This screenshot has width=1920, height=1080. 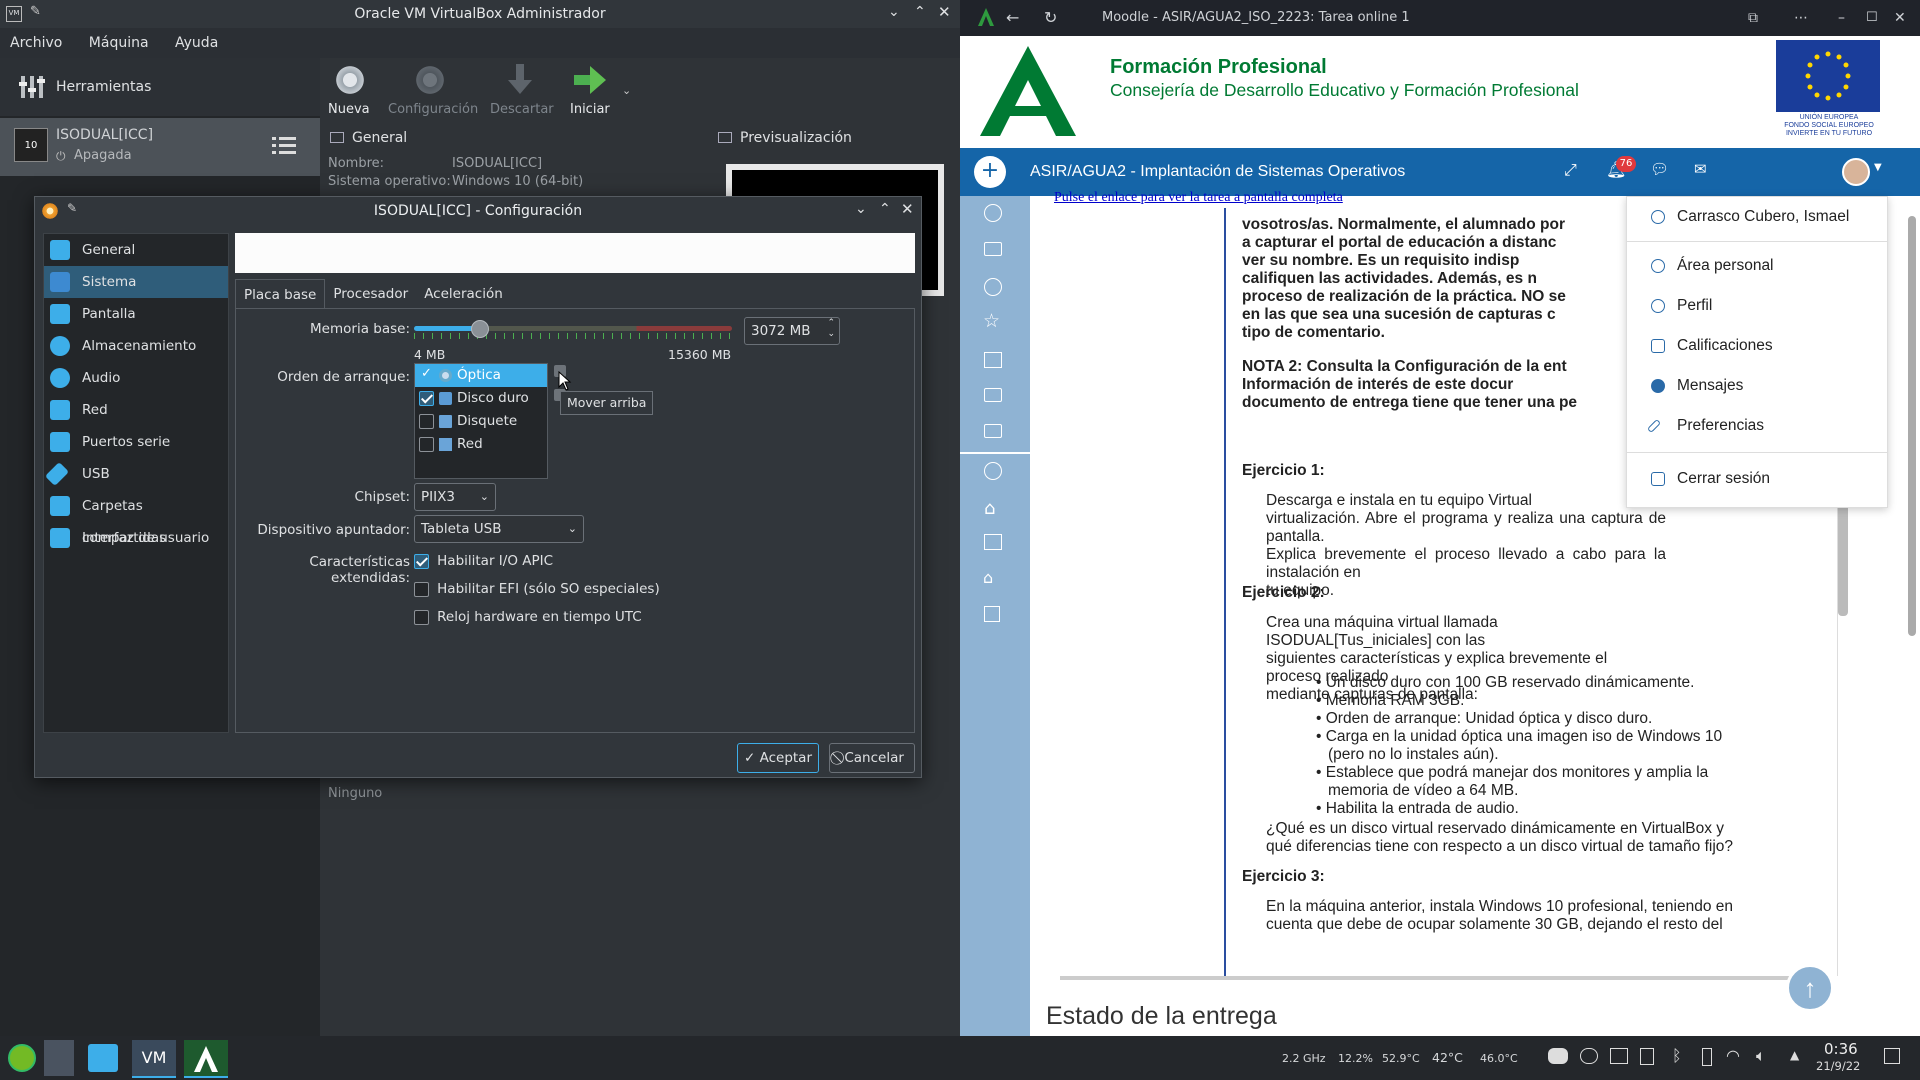 What do you see at coordinates (196, 43) in the screenshot?
I see `menu-ayuda: Ayuda` at bounding box center [196, 43].